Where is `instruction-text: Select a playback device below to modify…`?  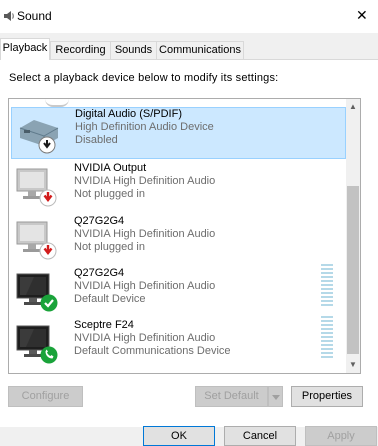 instruction-text: Select a playback device below to modify… is located at coordinates (144, 78).